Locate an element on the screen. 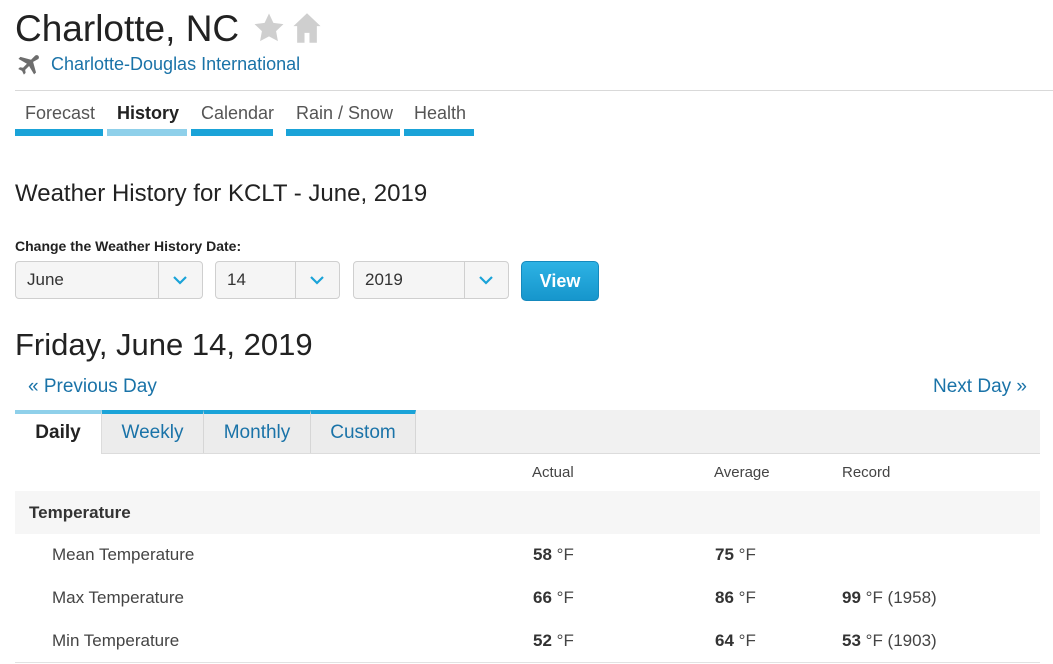 The image size is (1053, 664). station-link: Charlotte-Douglas International is located at coordinates (175, 64).